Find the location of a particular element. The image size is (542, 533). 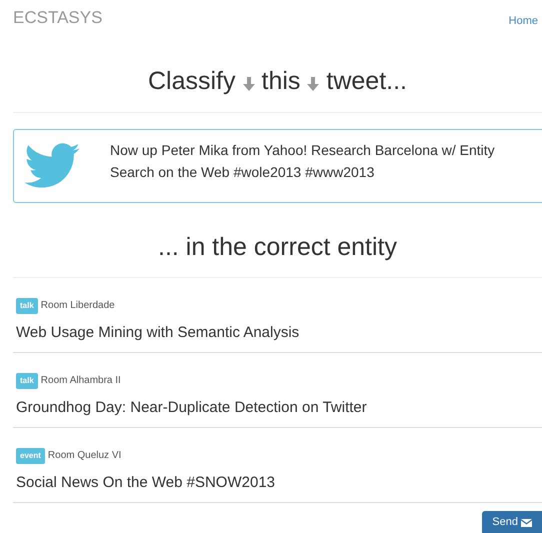

envelope-icon is located at coordinates (526, 522).